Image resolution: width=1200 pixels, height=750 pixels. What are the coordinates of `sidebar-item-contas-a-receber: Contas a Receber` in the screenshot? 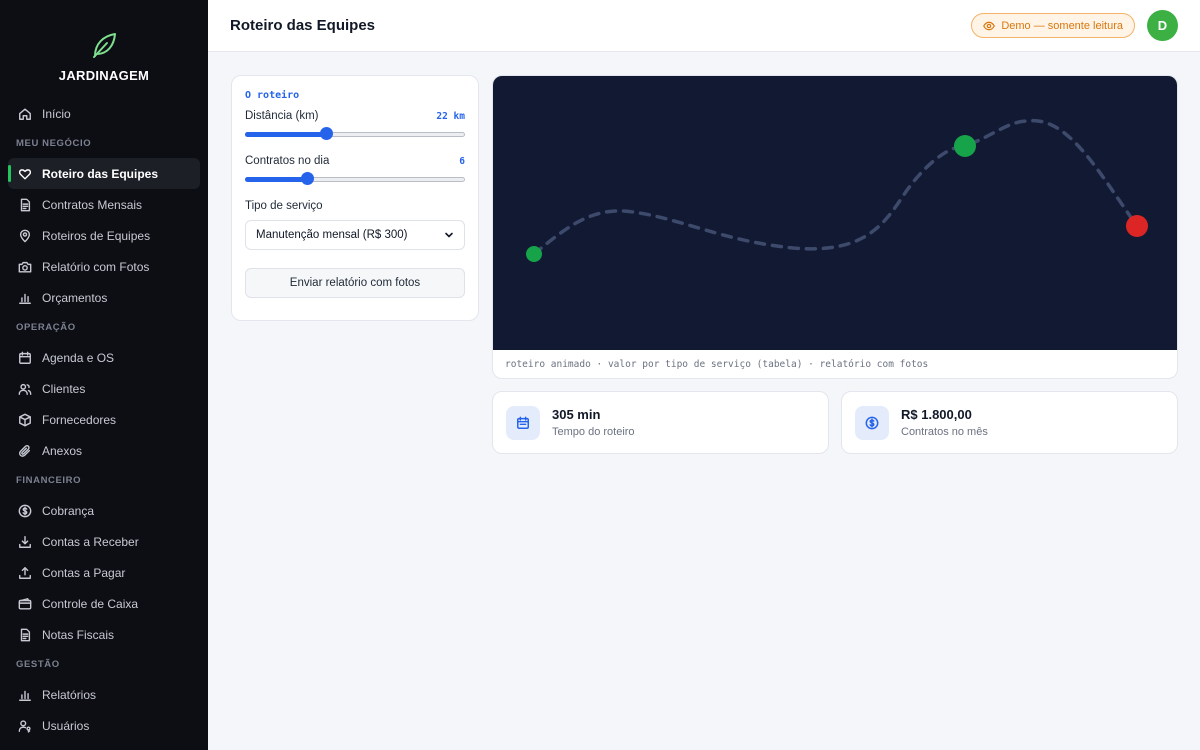 It's located at (104, 541).